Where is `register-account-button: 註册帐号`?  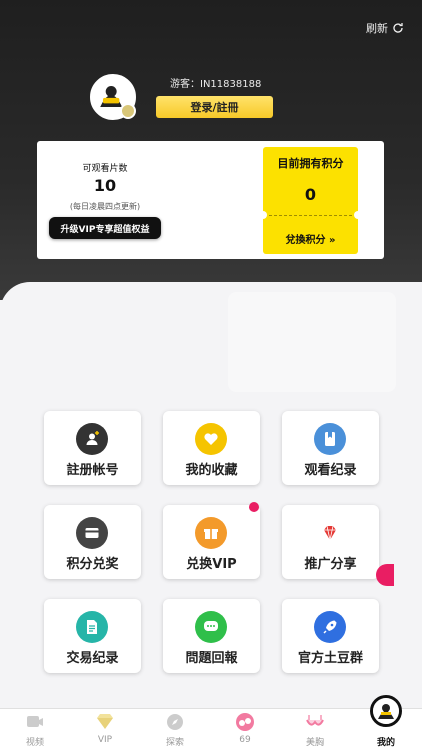
register-account-button: 註册帐号 is located at coordinates (92, 448).